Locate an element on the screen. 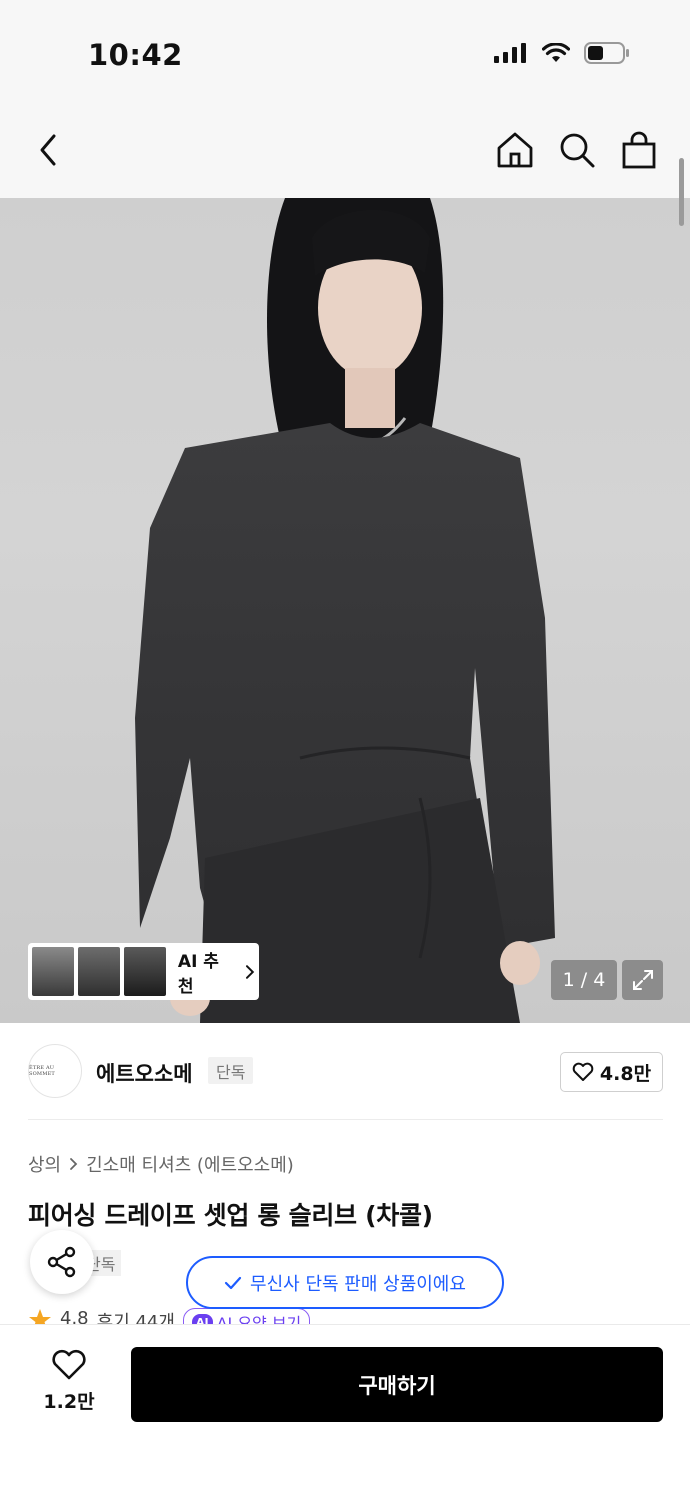  wifi-icon is located at coordinates (556, 52).